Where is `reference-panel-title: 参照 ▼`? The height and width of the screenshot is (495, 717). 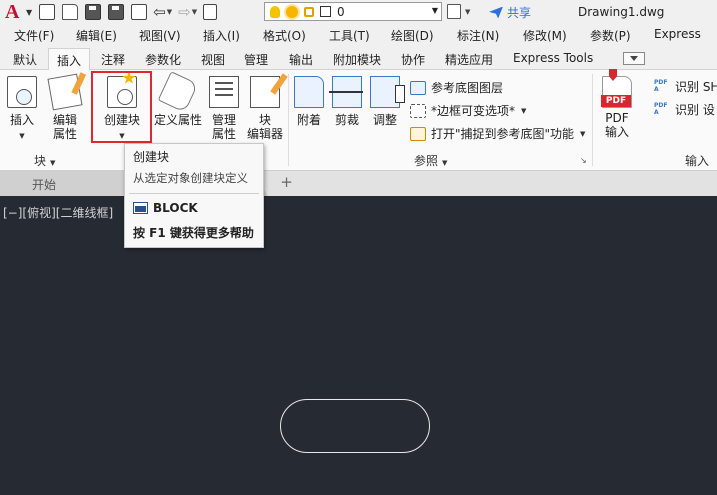
reference-panel-title: 参照 ▼ is located at coordinates (430, 160).